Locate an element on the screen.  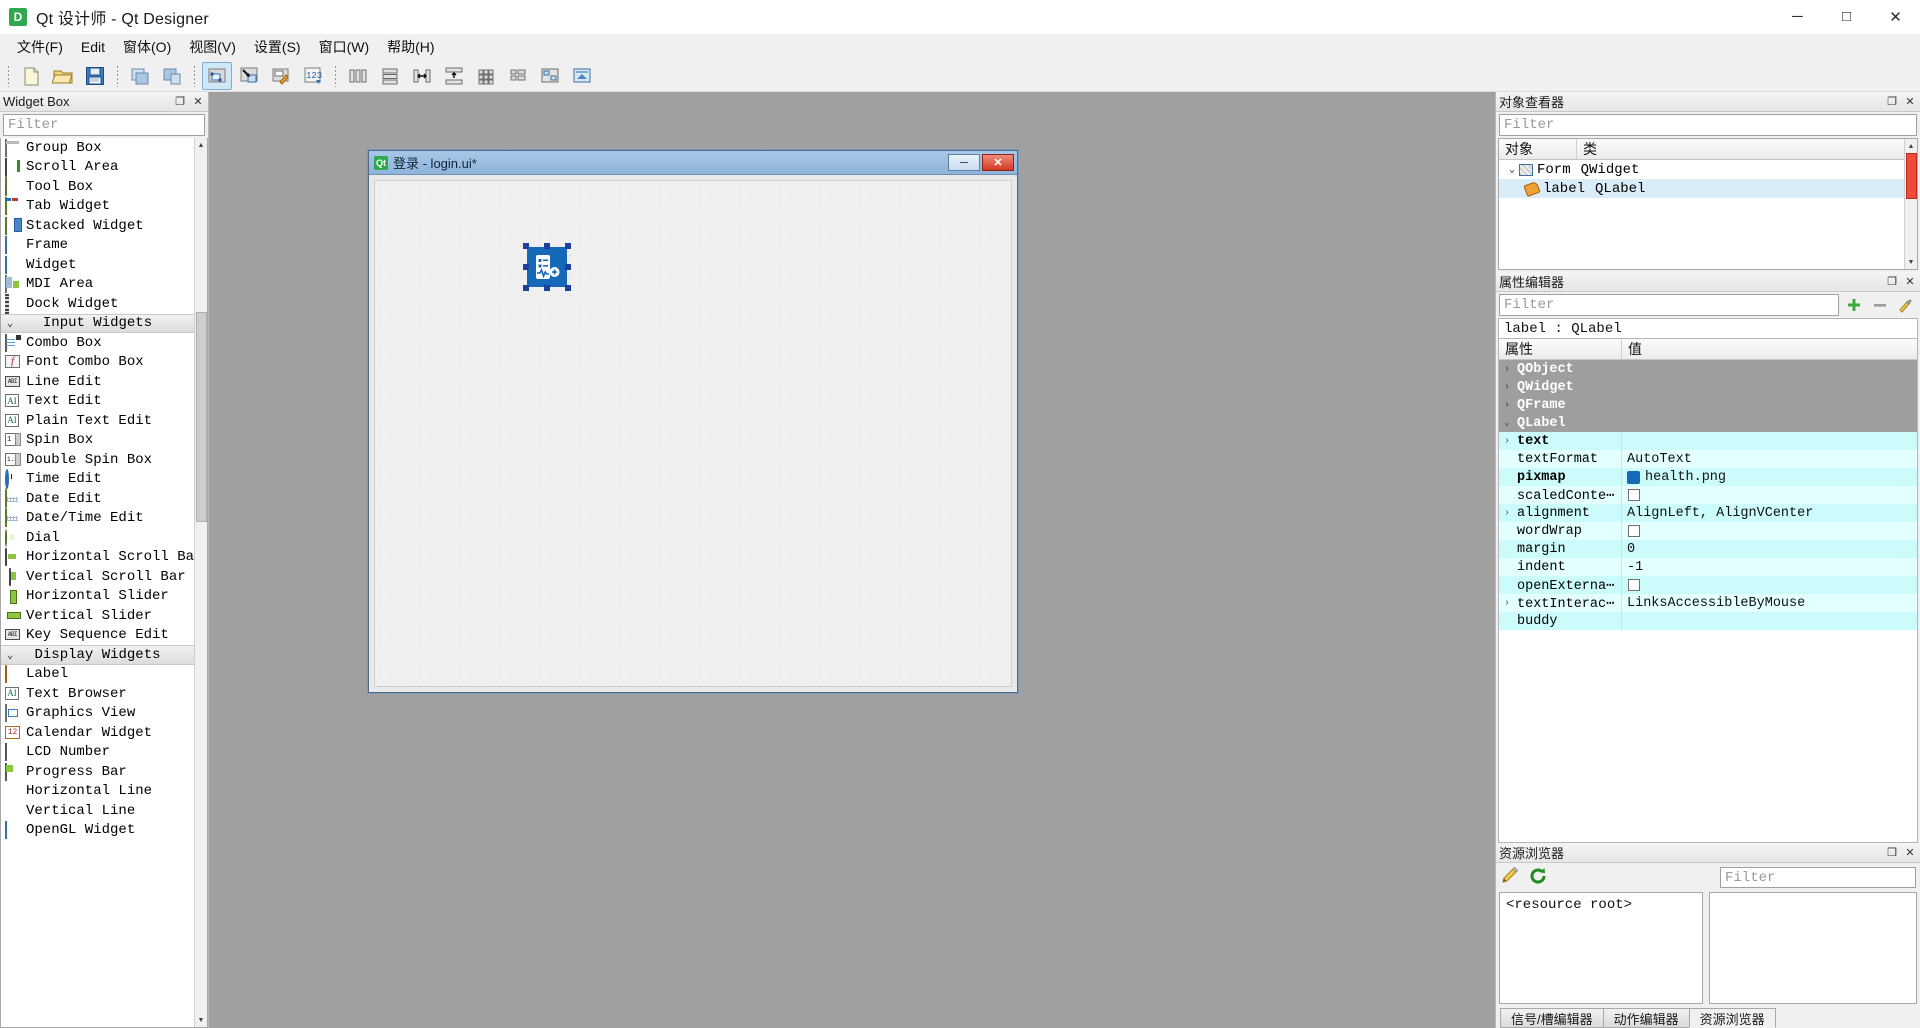
object-inspector-float-button: ❐ is located at coordinates (1892, 102).